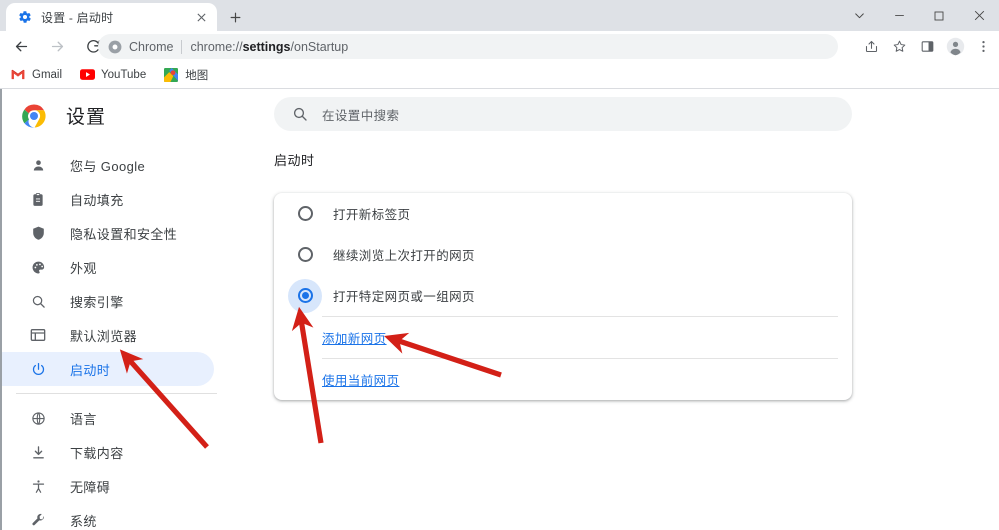  Describe the element at coordinates (563, 213) in the screenshot. I see `radio-option-new-tab: 打开新标签页` at that location.